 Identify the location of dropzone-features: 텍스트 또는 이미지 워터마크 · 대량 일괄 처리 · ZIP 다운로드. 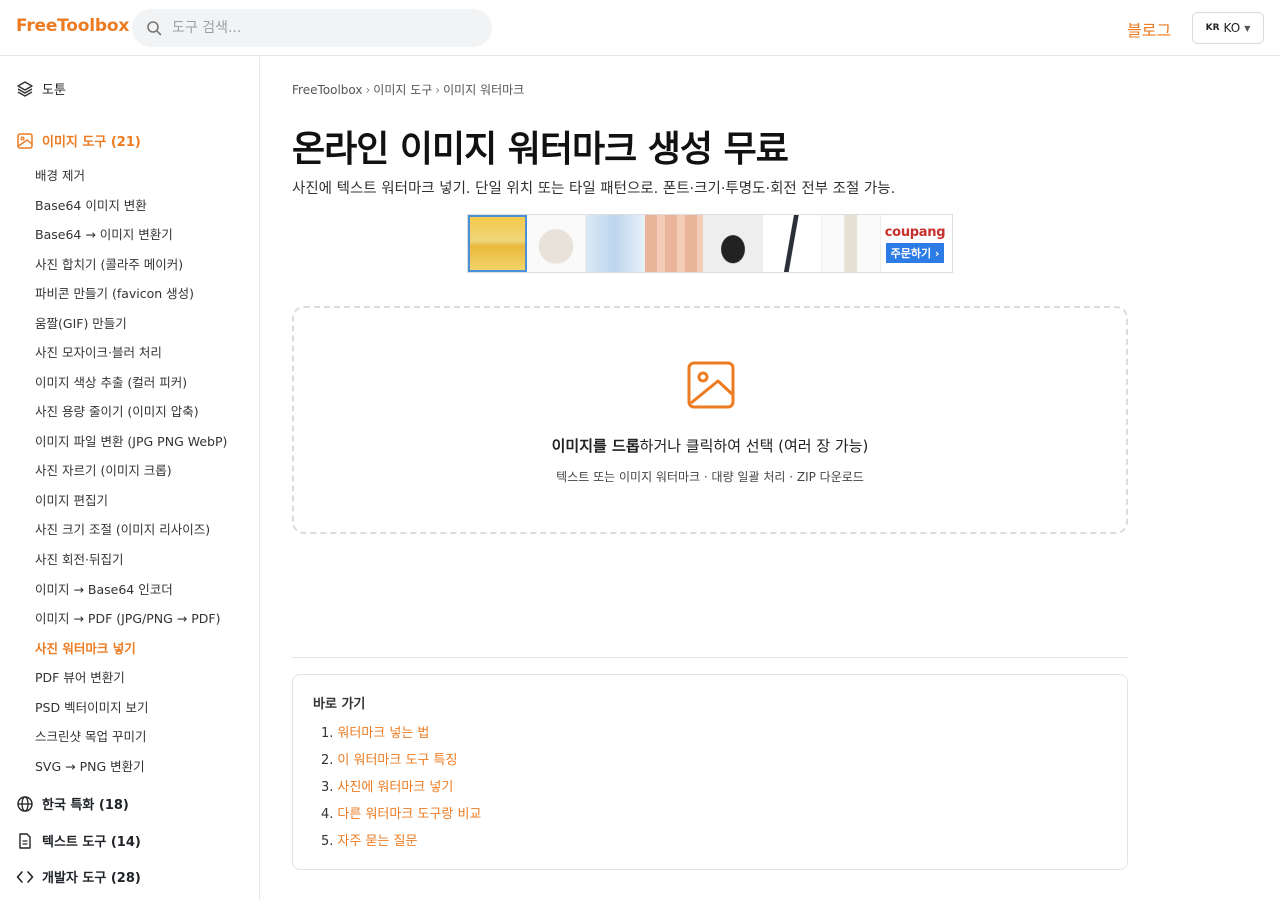
(710, 477).